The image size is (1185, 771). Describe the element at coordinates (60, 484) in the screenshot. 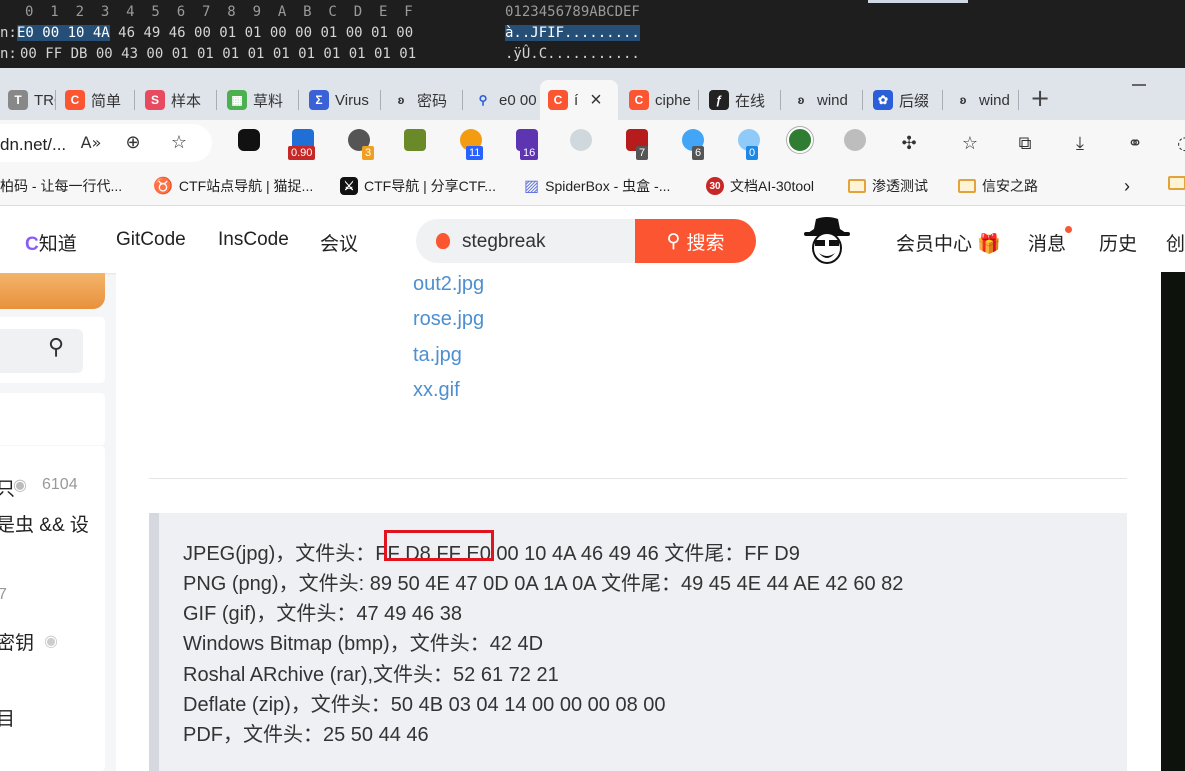

I see `view-count: 6104` at that location.